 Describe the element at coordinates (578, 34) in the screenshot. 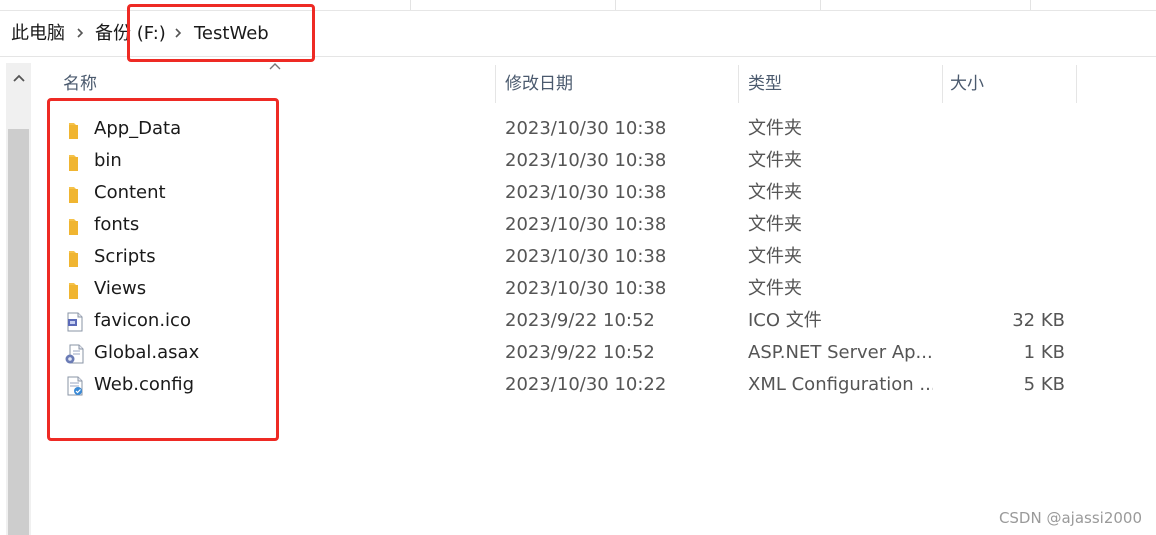

I see `address-bar: 此电脑 备份 (F:) TestWeb` at that location.